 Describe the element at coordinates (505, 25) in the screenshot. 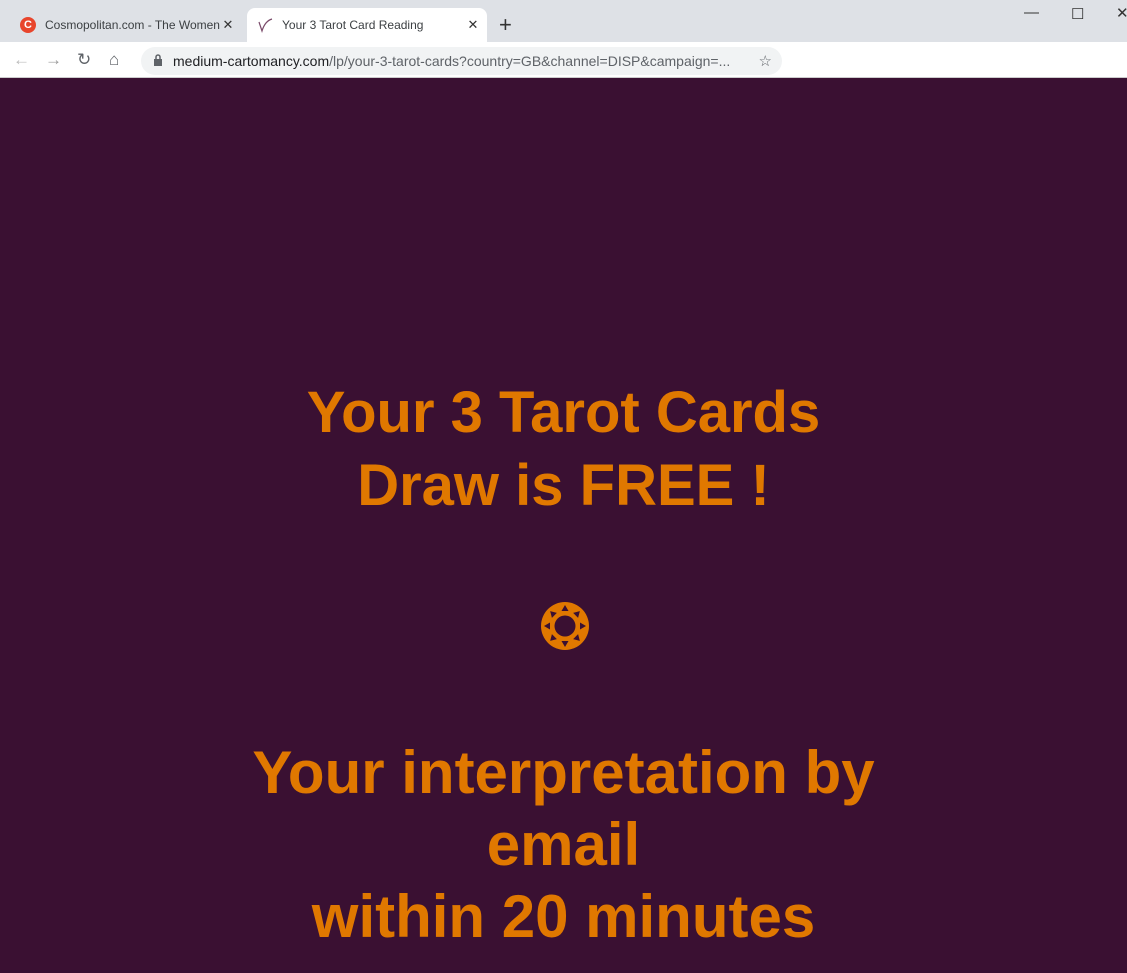

I see `new-tab-button: +` at that location.